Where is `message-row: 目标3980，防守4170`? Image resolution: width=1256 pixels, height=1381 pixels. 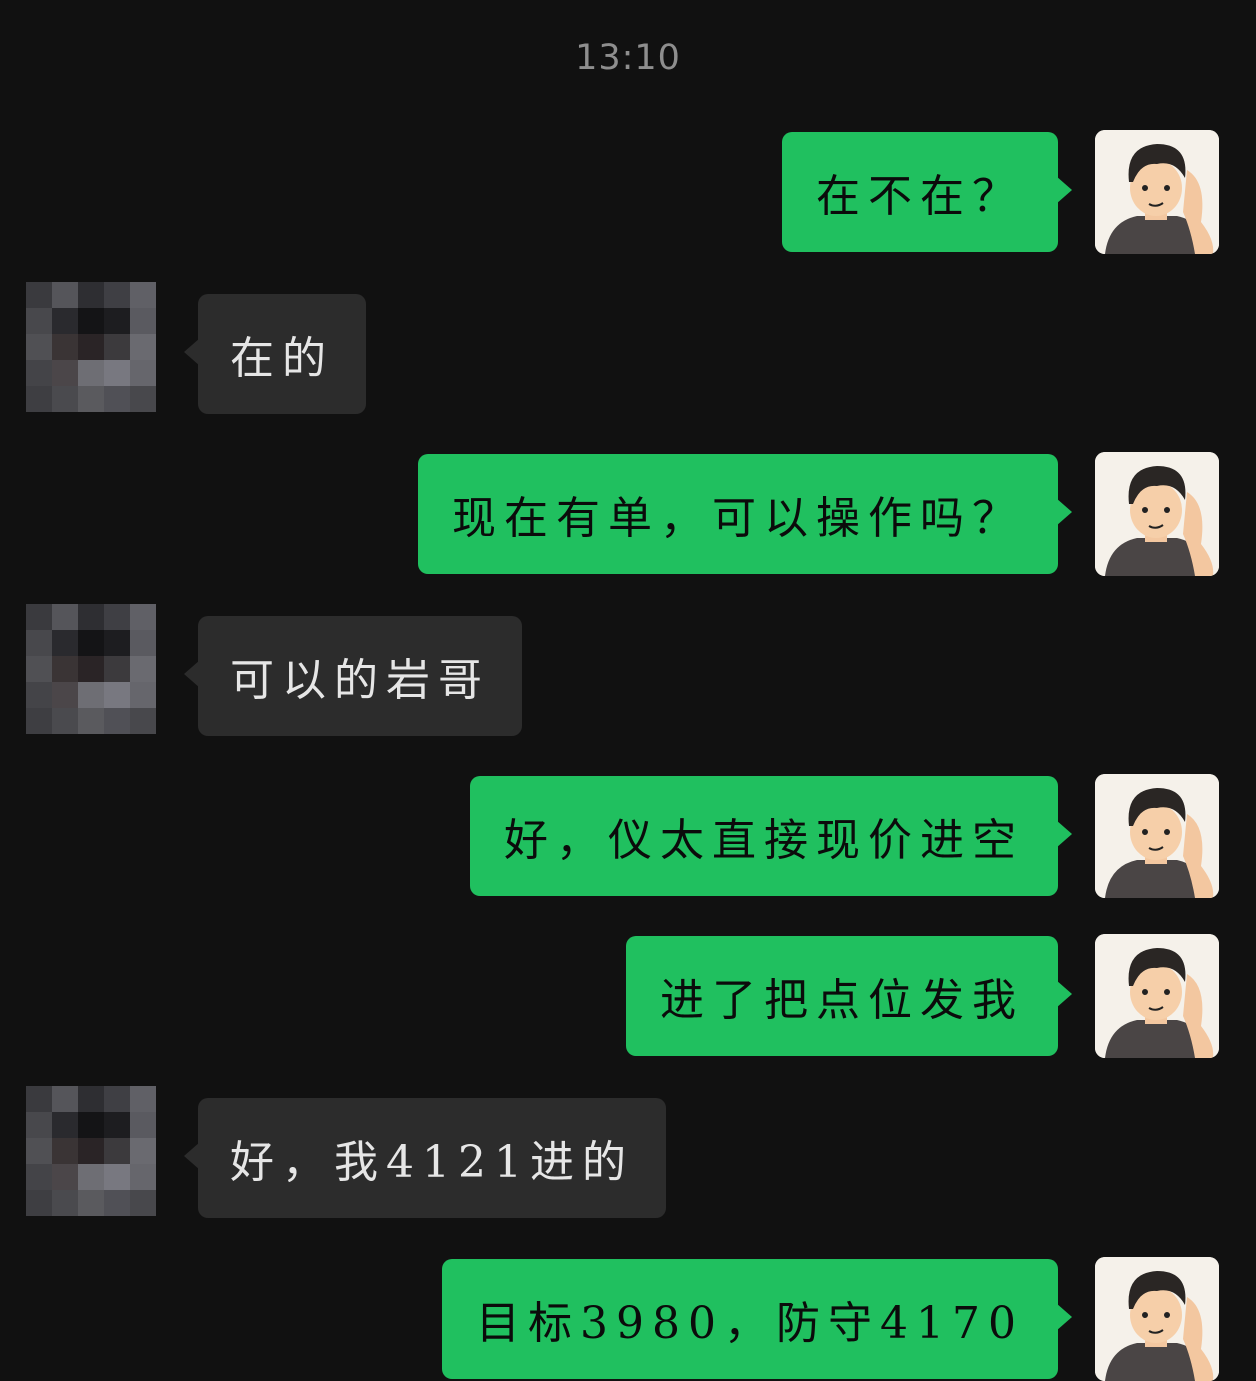 message-row: 目标3980，防守4170 is located at coordinates (628, 1319).